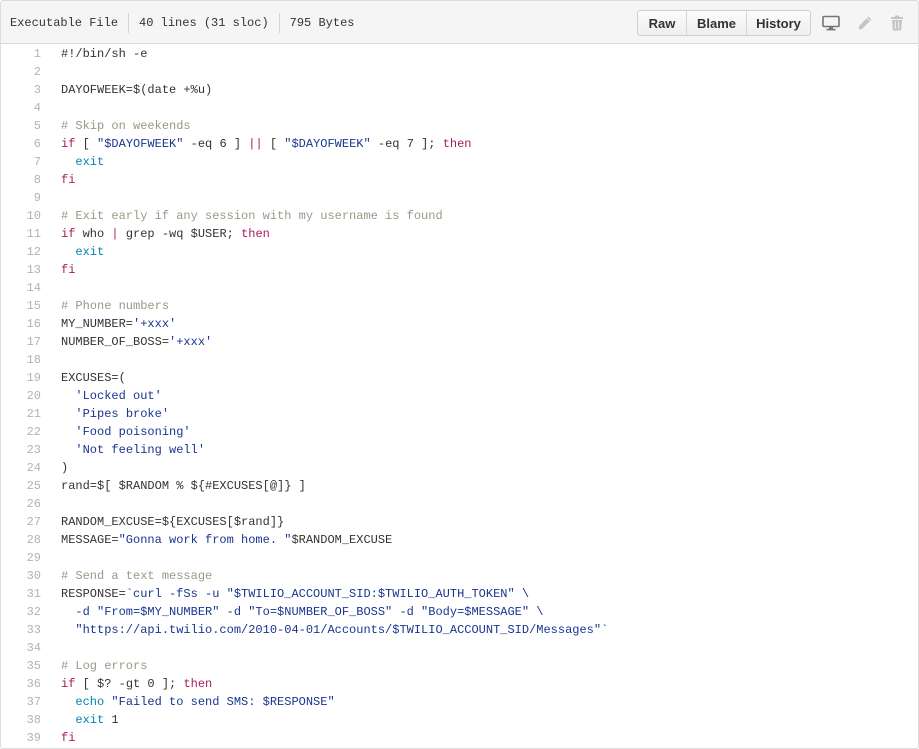  Describe the element at coordinates (21, 666) in the screenshot. I see `line-number: 35` at that location.